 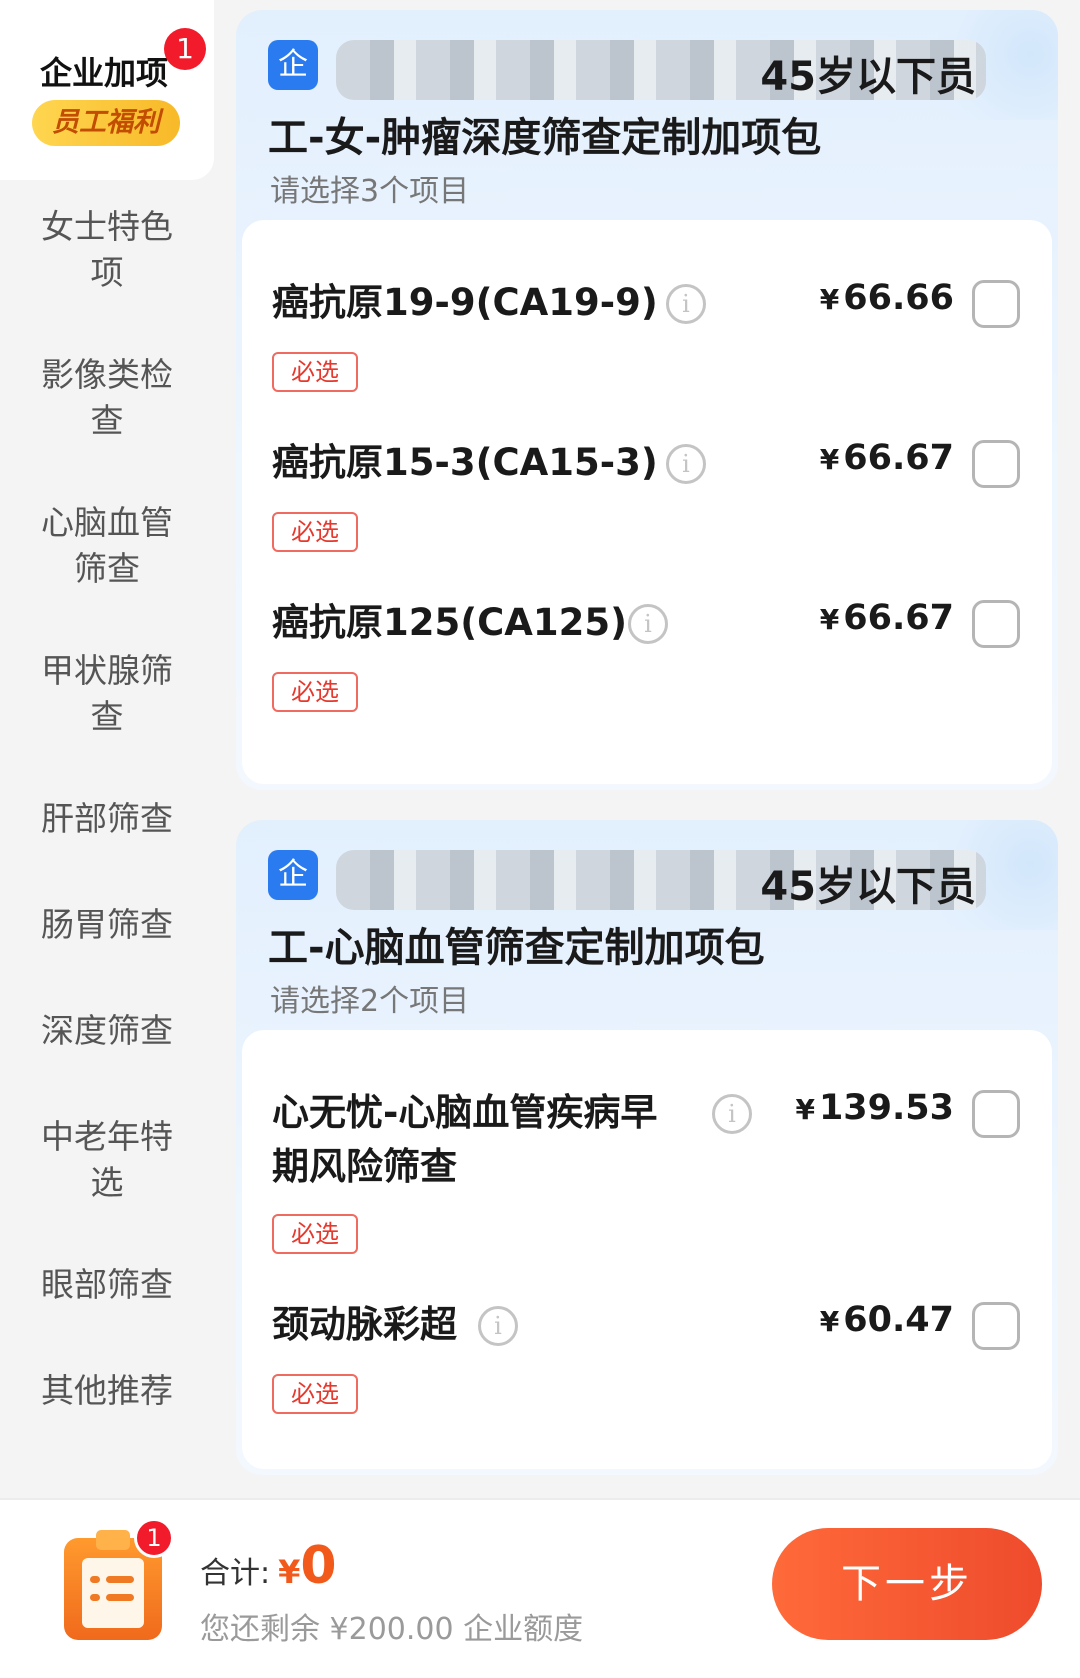 I want to click on list-item: 癌抗原15-3(CA15-3) i ¥66.67 必选, so click(x=647, y=496).